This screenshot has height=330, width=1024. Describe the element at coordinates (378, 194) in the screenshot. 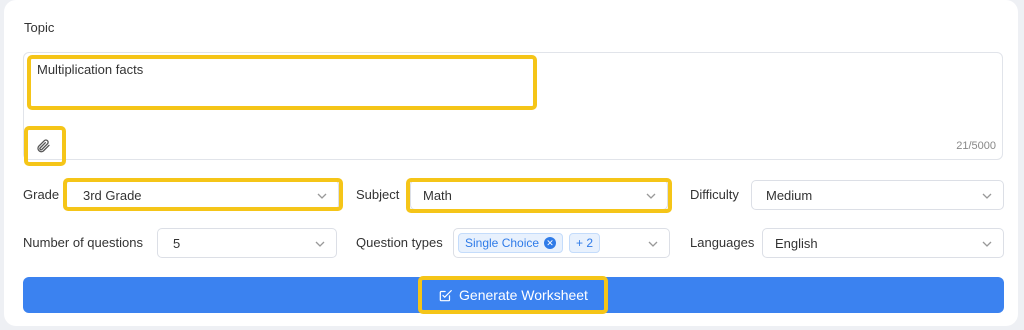

I see `subject-label: Subject` at that location.